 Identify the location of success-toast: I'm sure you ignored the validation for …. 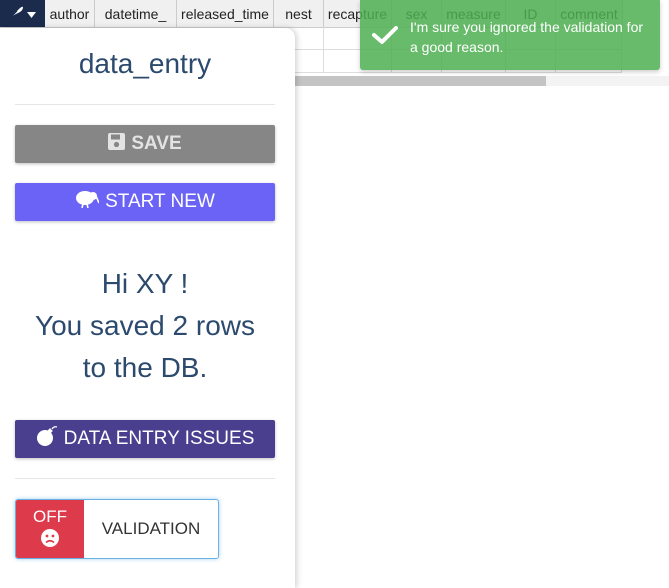
(510, 35).